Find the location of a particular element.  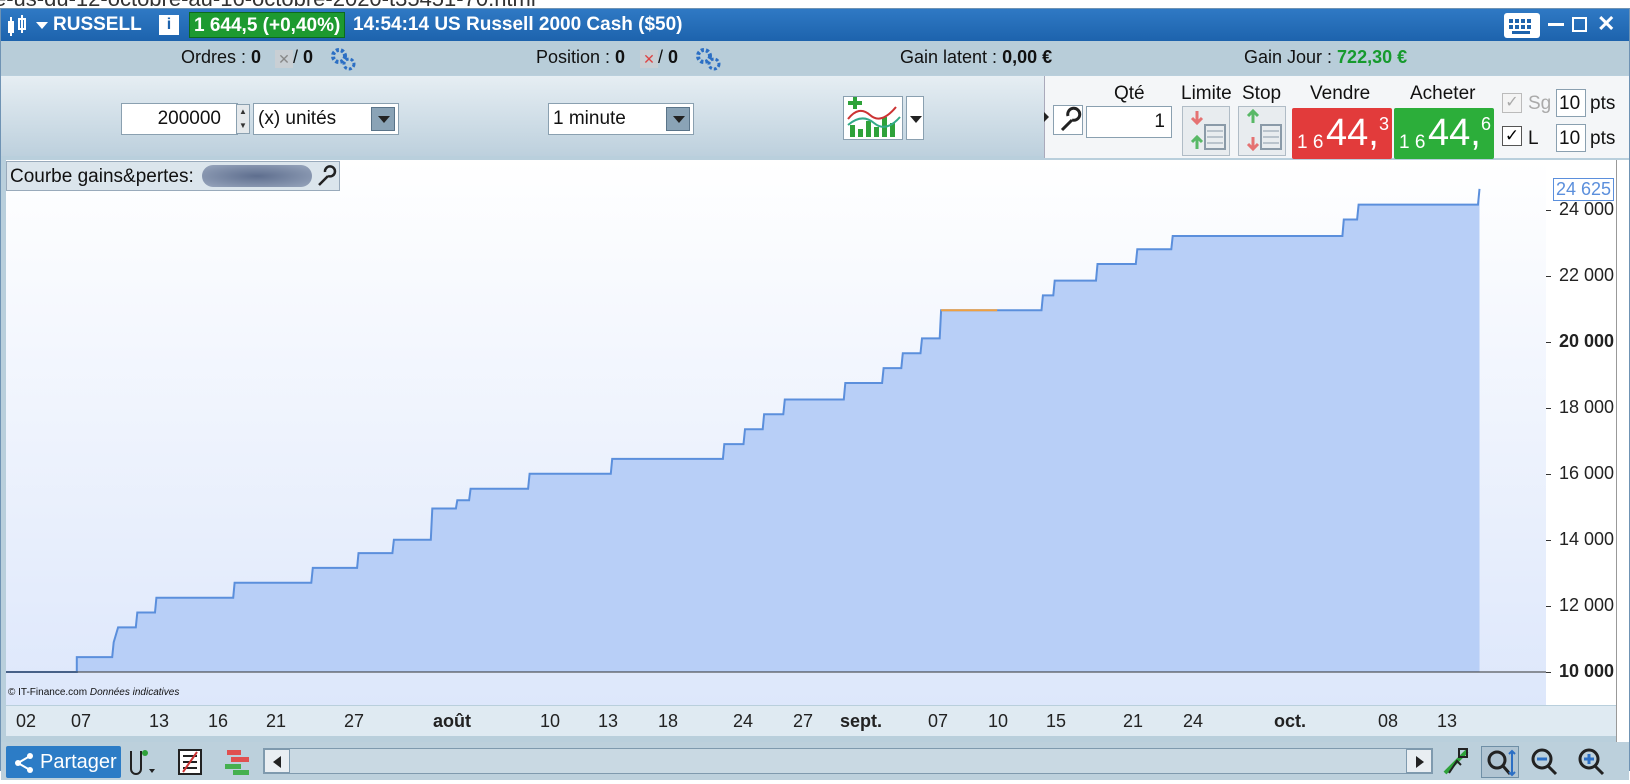

gain-latent: Gain latent : 0,00 € is located at coordinates (976, 57).